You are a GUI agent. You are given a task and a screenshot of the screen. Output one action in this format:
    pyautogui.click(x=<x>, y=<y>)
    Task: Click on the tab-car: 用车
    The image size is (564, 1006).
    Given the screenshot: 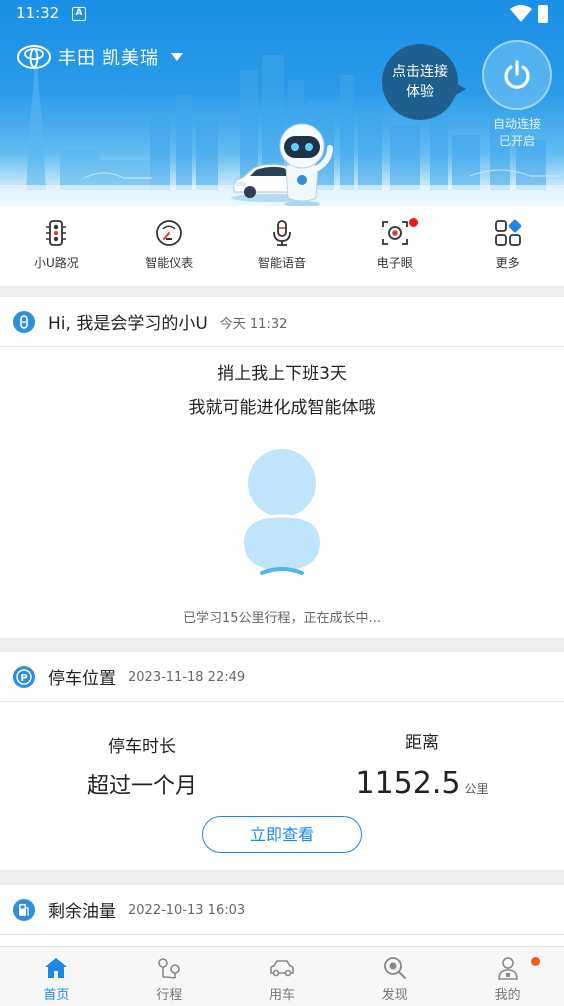 What is the action you would take?
    pyautogui.click(x=282, y=976)
    